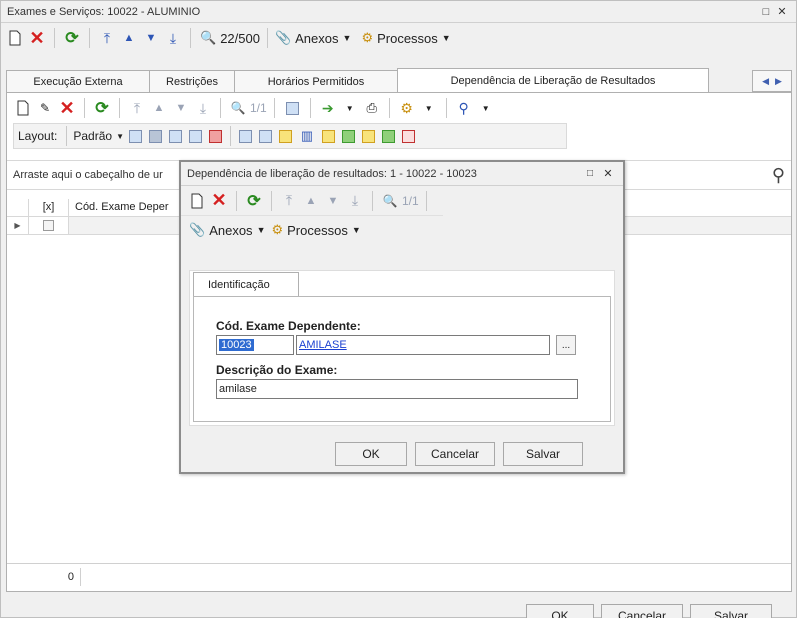  What do you see at coordinates (316, 81) in the screenshot?
I see `tab-horarios-permitidos: Horários Permitidos` at bounding box center [316, 81].